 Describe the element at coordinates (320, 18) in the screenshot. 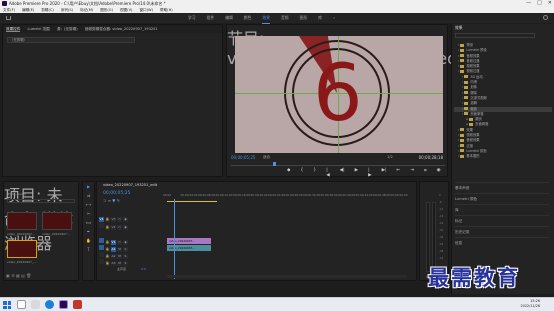

I see `workspace-tab-libraries: 库` at that location.